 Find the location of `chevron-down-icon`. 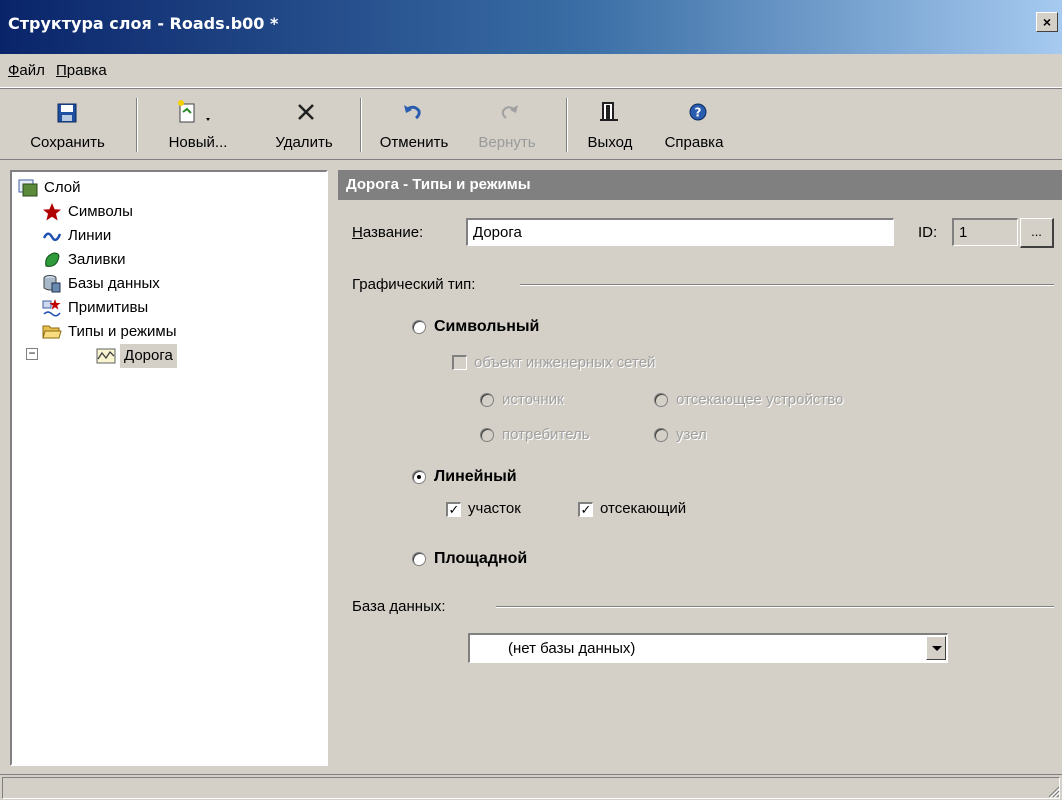

chevron-down-icon is located at coordinates (936, 648).